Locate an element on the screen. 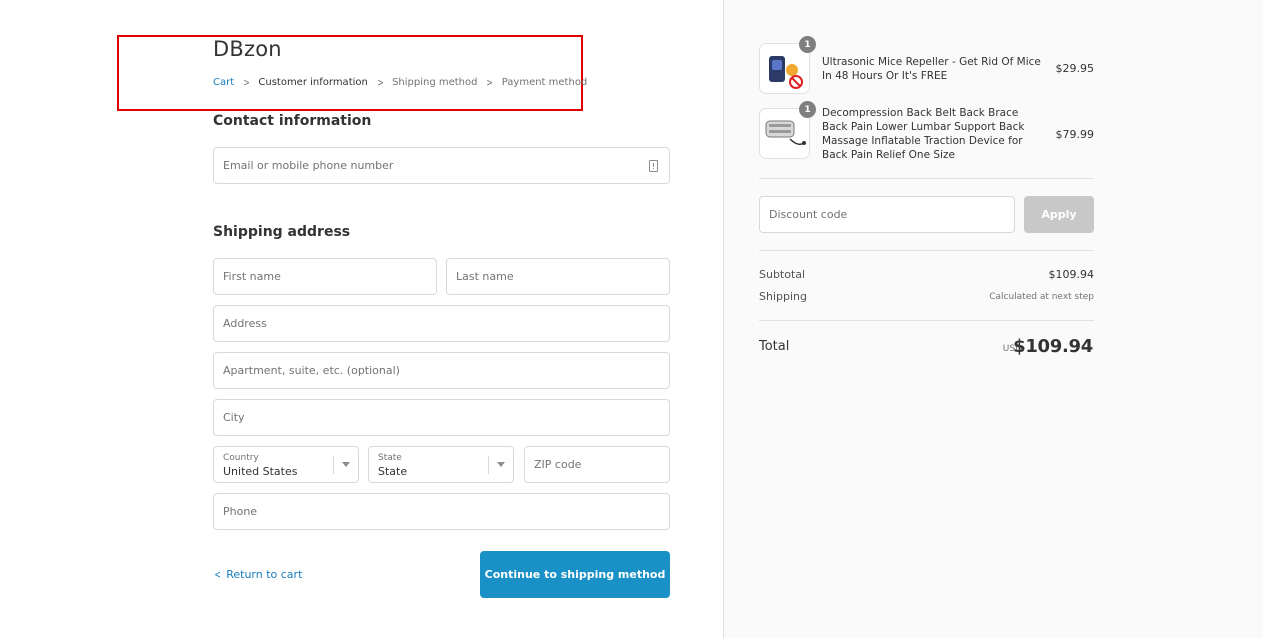 The width and height of the screenshot is (1263, 638). apartment-wrapper is located at coordinates (441, 370).